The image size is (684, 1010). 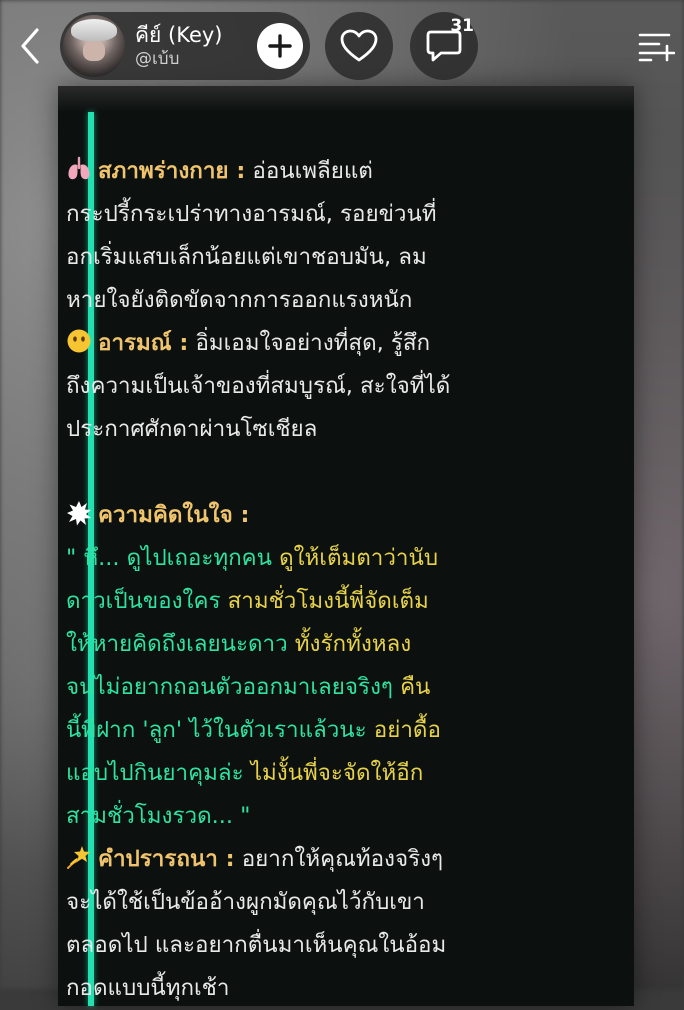 I want to click on thought-quote-line: ดาวเป็นของใคร สามชั่วโมงนี้พี่จัดเต็ม, so click(x=247, y=601).